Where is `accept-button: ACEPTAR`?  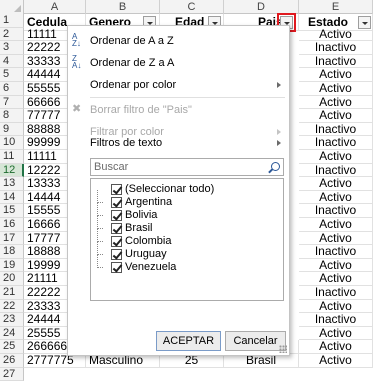 accept-button: ACEPTAR is located at coordinates (188, 341).